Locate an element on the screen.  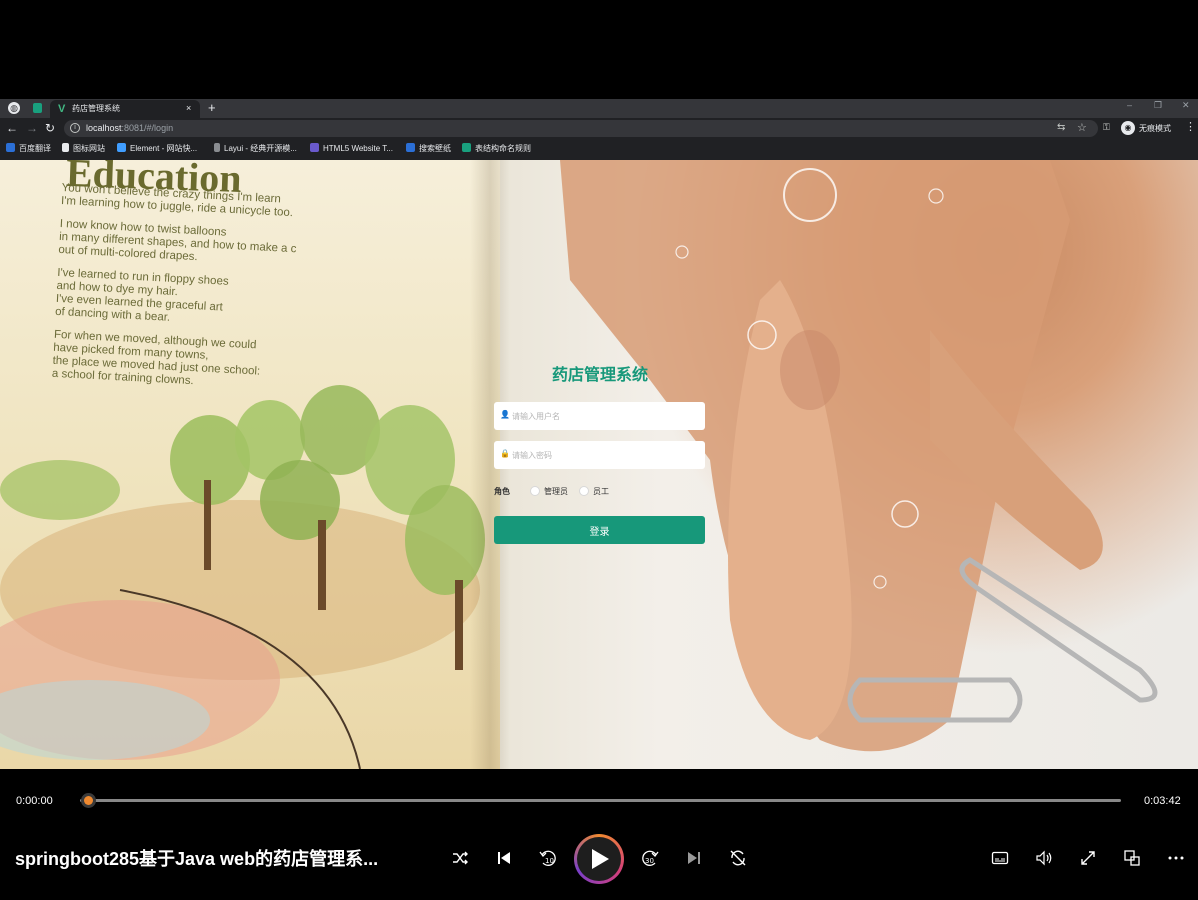
site-info-icon: i is located at coordinates (75, 128).